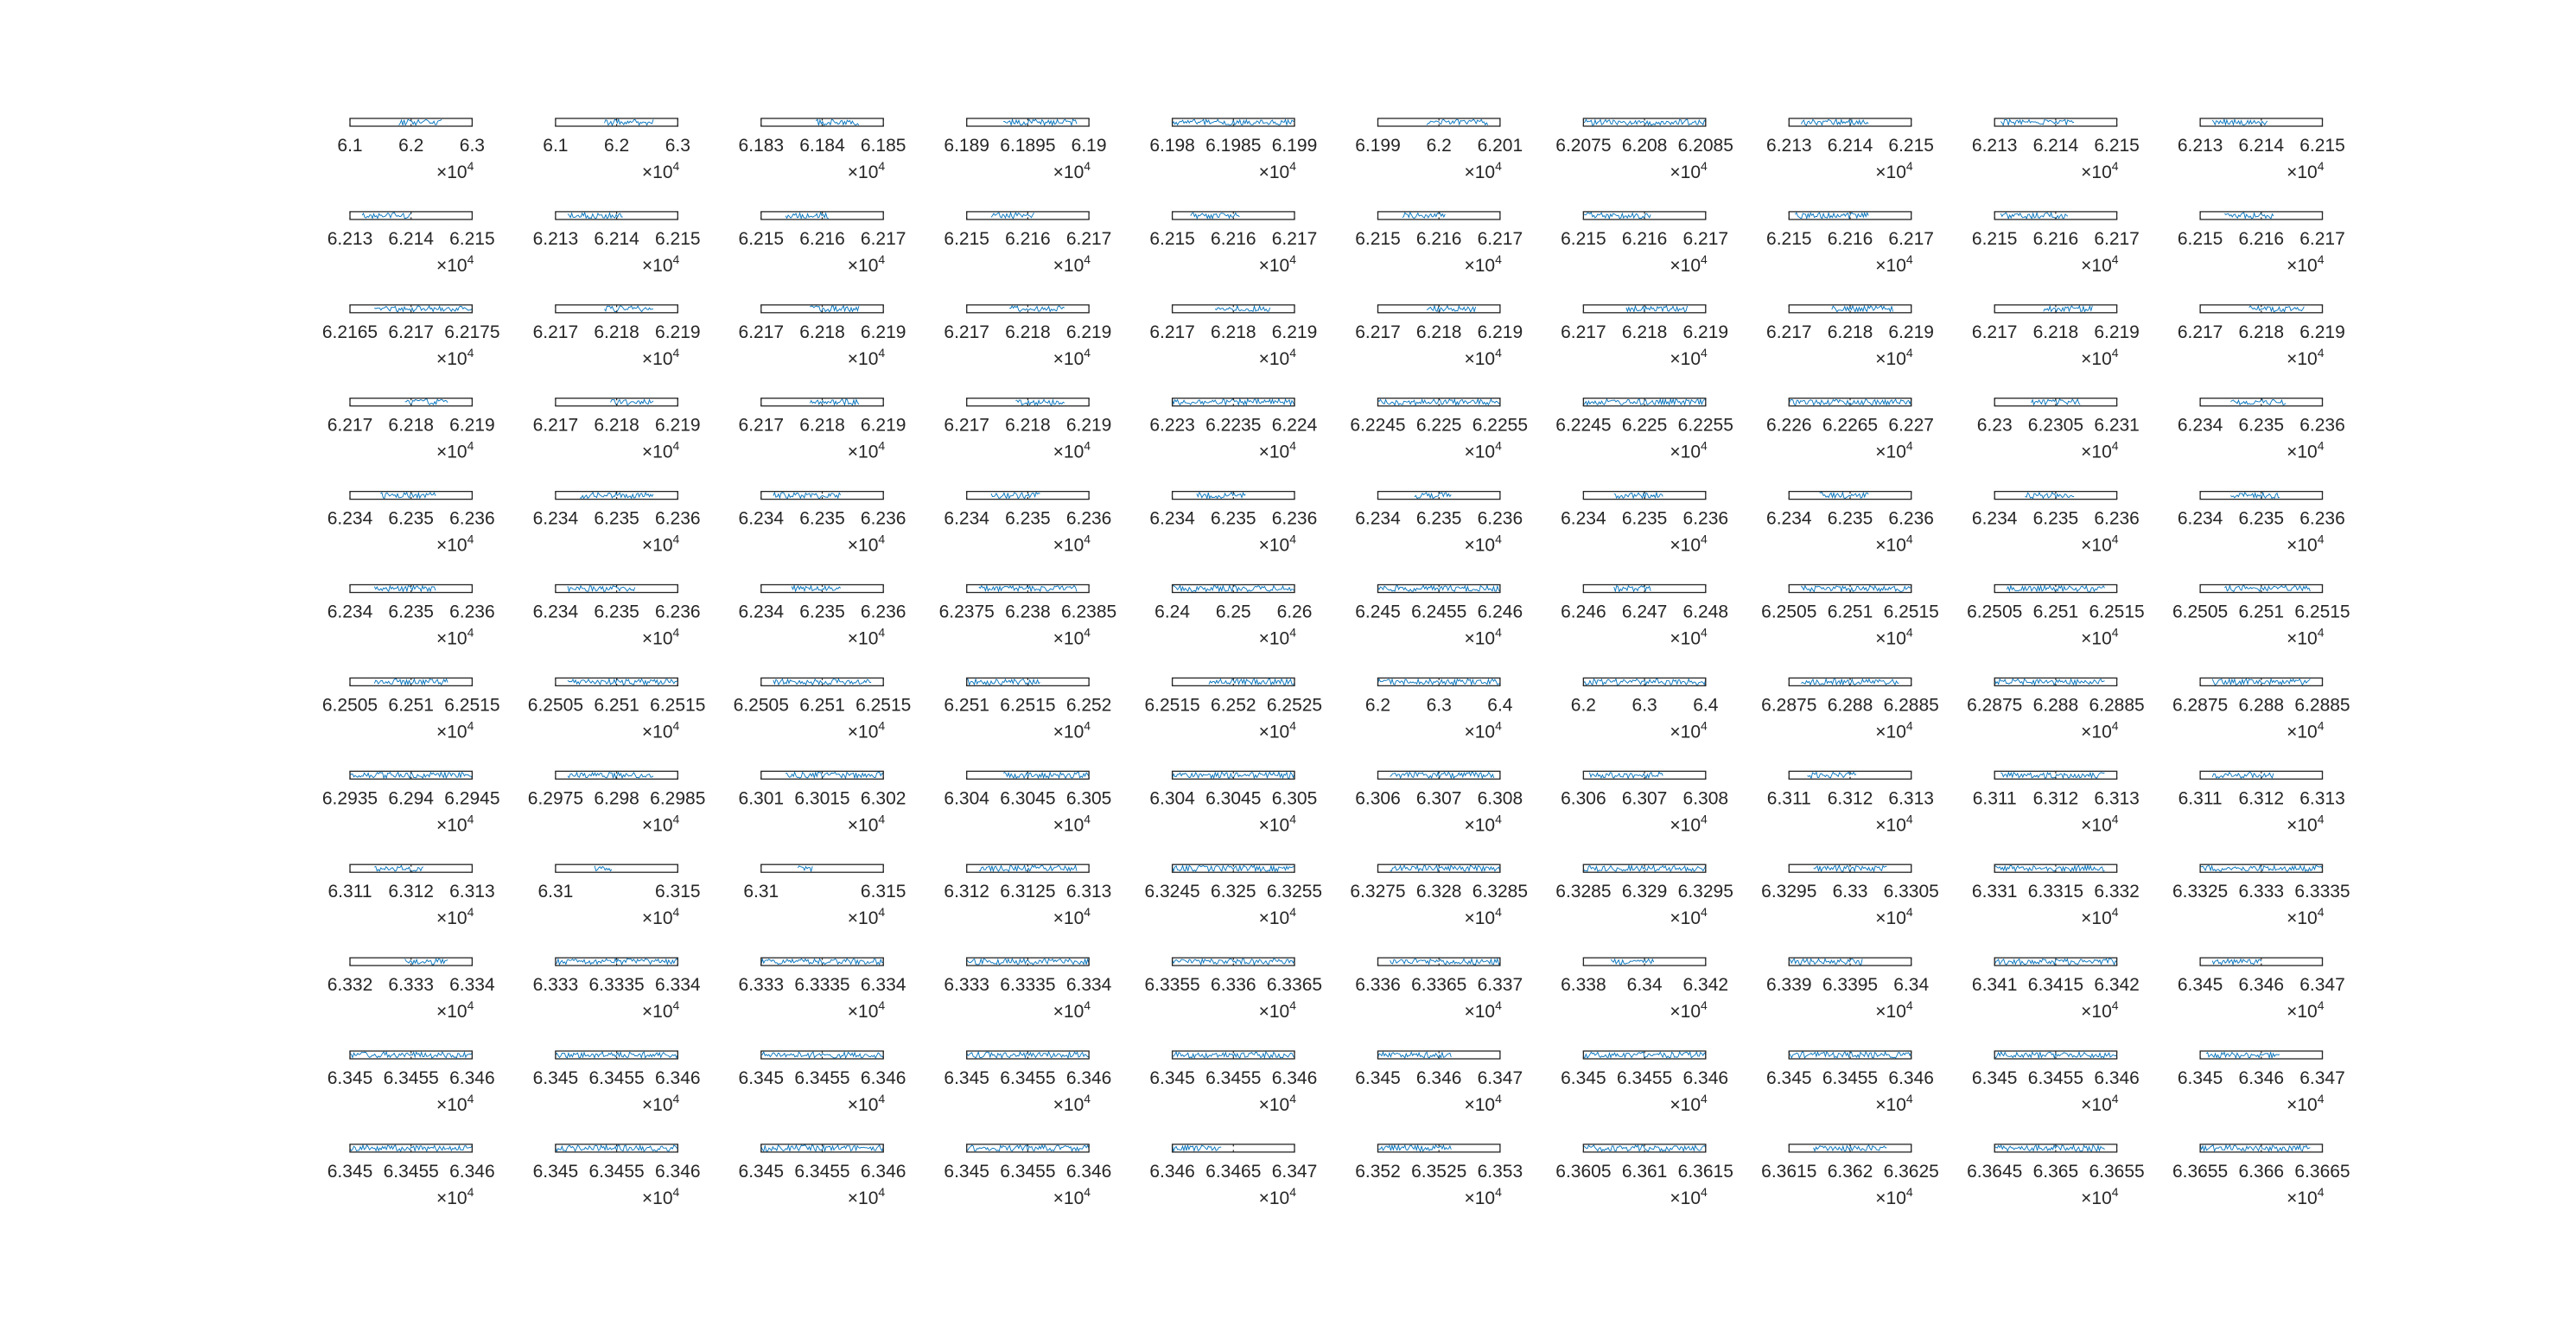 This screenshot has height=1338, width=2576. I want to click on x-tick-label: 6.2265, so click(1850, 426).